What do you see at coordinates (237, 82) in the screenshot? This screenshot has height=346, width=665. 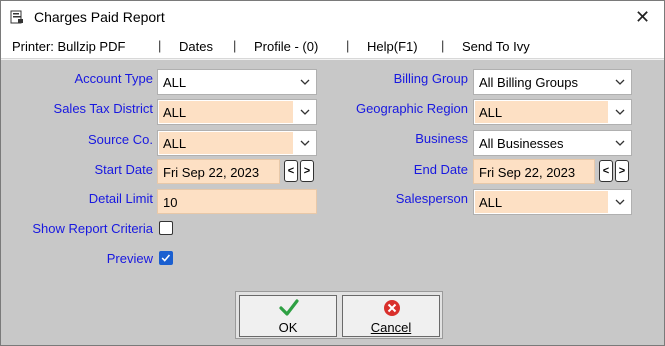 I see `account-type-select: ALL` at bounding box center [237, 82].